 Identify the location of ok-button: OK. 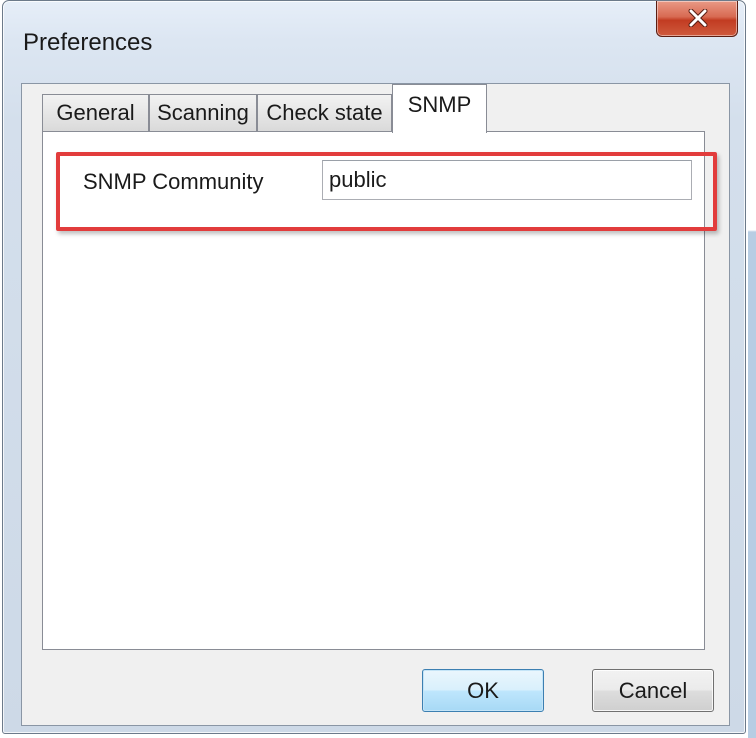
(483, 690).